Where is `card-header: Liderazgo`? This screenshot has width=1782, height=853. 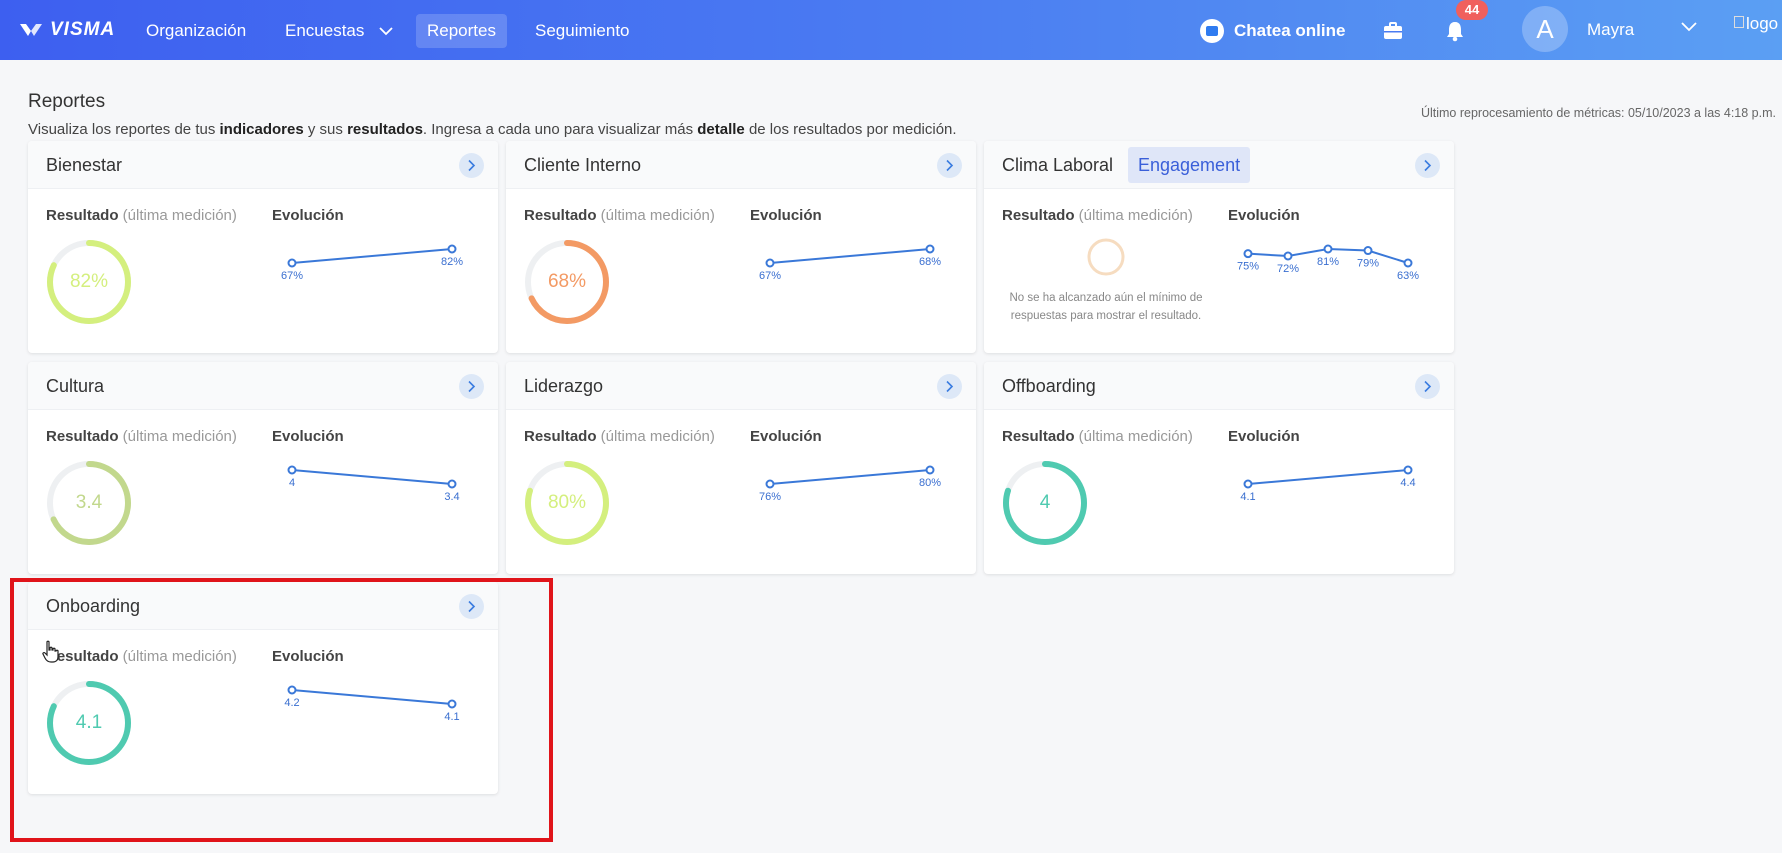 card-header: Liderazgo is located at coordinates (741, 386).